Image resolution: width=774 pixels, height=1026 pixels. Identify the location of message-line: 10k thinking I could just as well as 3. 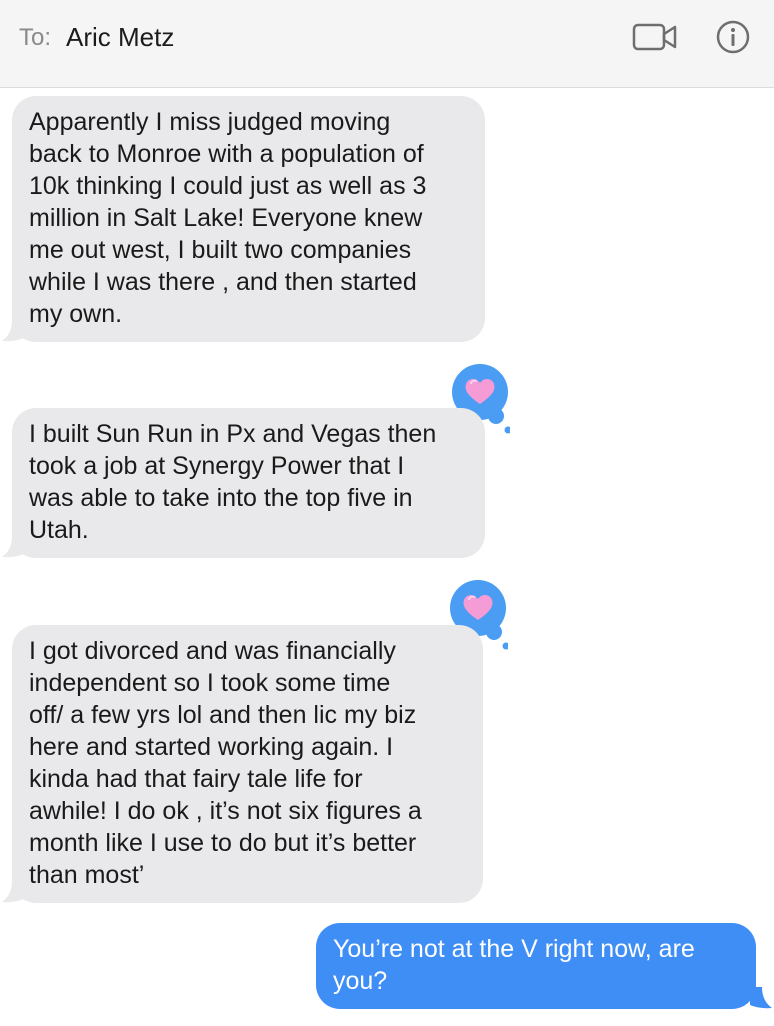
(228, 186).